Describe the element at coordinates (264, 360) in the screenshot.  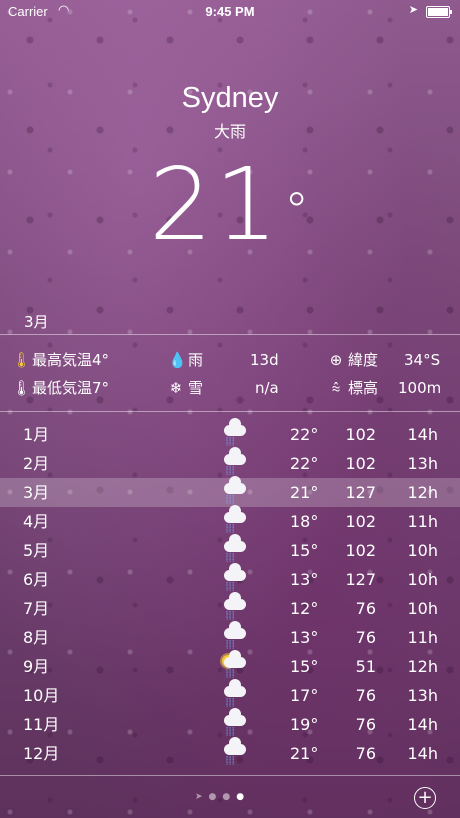
I see `rain-days-value: 13d` at that location.